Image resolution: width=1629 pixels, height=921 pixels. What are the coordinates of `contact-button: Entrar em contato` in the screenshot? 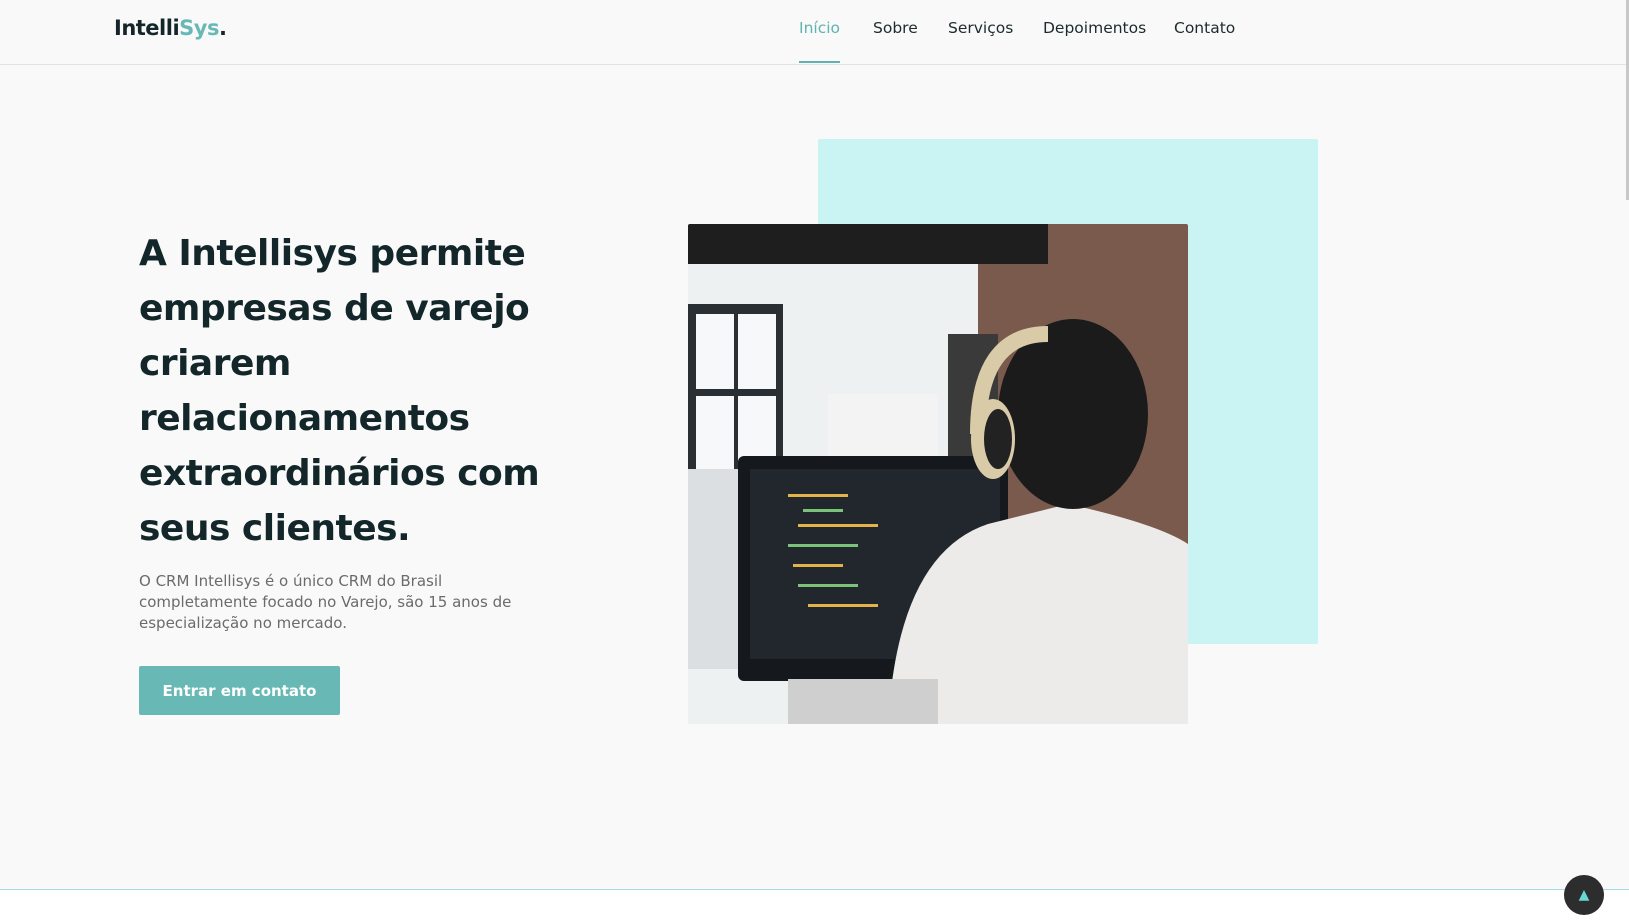 It's located at (239, 690).